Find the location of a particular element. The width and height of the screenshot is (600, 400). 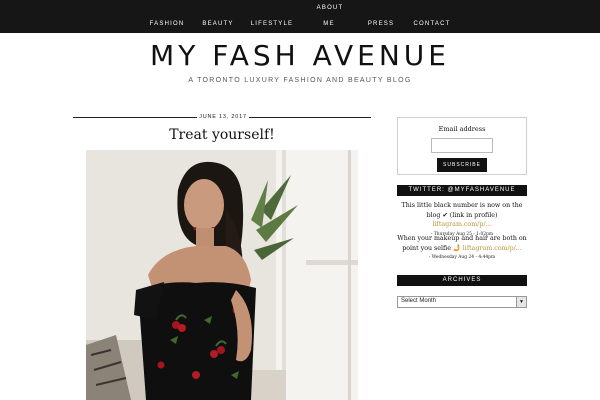

post-title: Treat yourself! is located at coordinates (222, 135).